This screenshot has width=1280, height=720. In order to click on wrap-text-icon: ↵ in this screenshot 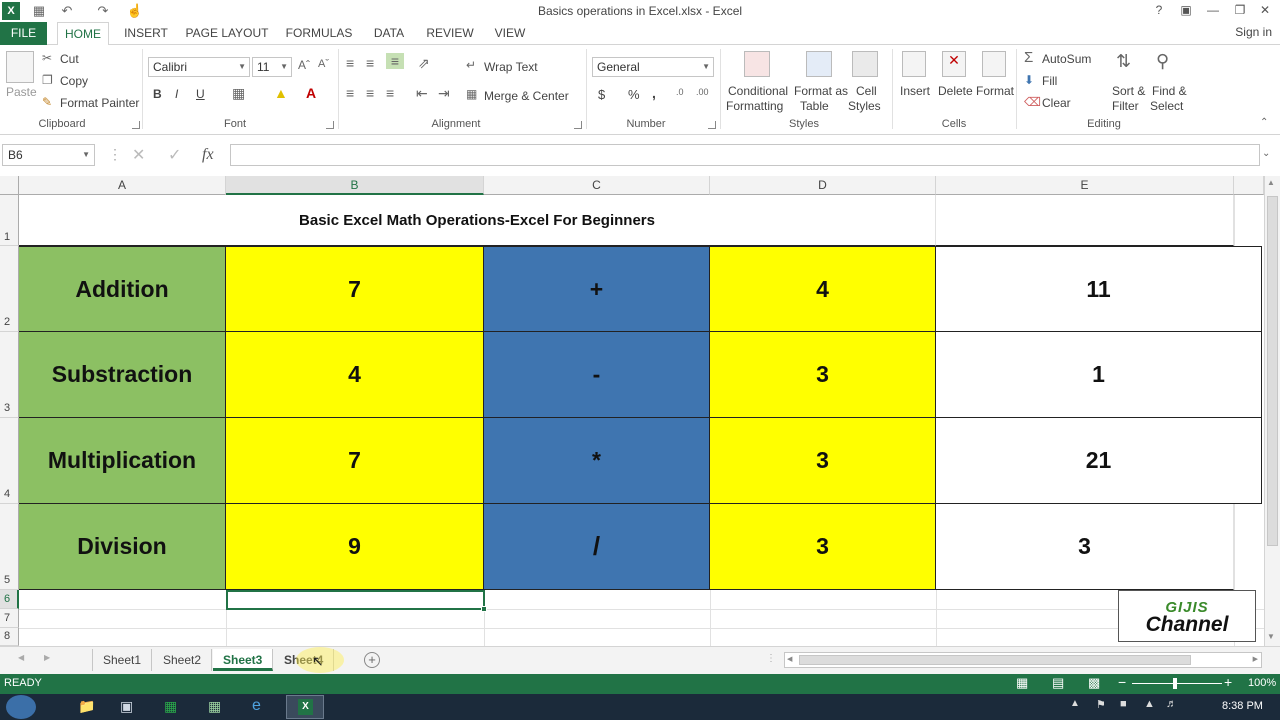, I will do `click(471, 65)`.